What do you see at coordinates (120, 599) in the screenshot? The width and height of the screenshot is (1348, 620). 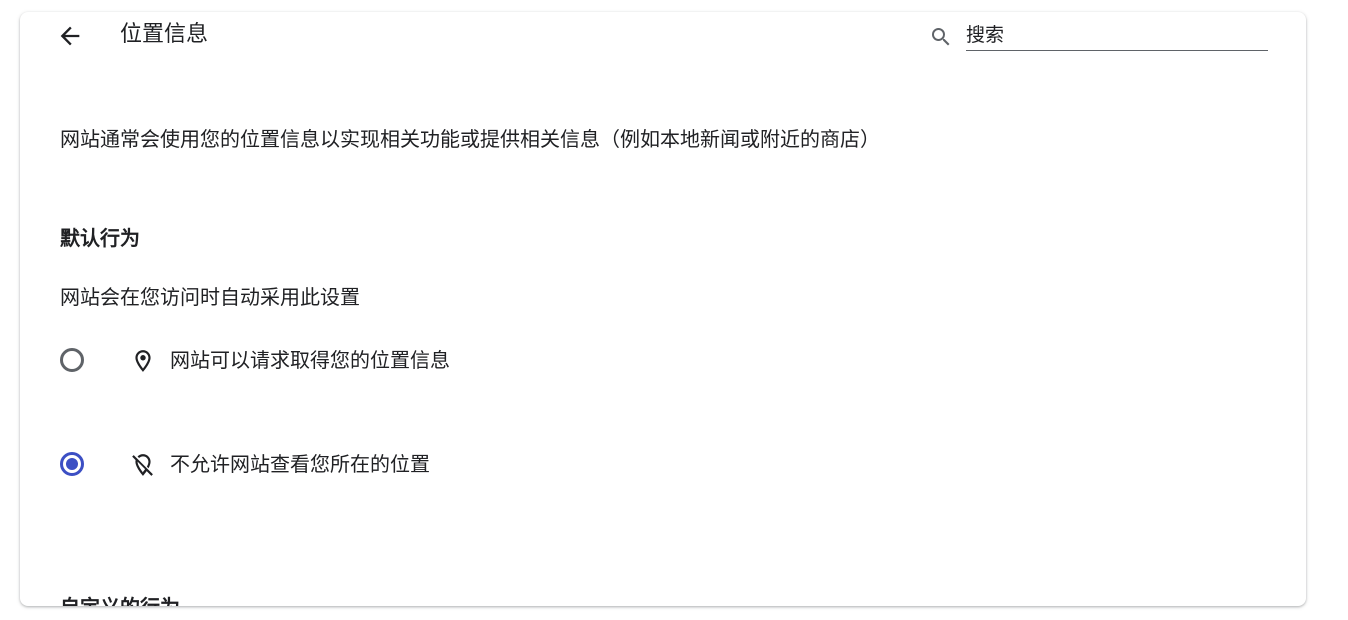 I see `custom-behavior-heading: 自定义的行为` at bounding box center [120, 599].